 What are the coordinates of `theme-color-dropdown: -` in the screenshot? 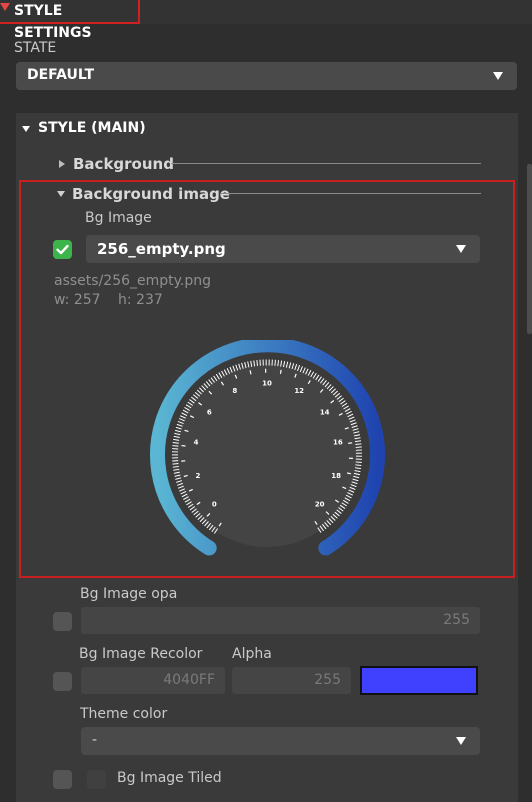 It's located at (280, 741).